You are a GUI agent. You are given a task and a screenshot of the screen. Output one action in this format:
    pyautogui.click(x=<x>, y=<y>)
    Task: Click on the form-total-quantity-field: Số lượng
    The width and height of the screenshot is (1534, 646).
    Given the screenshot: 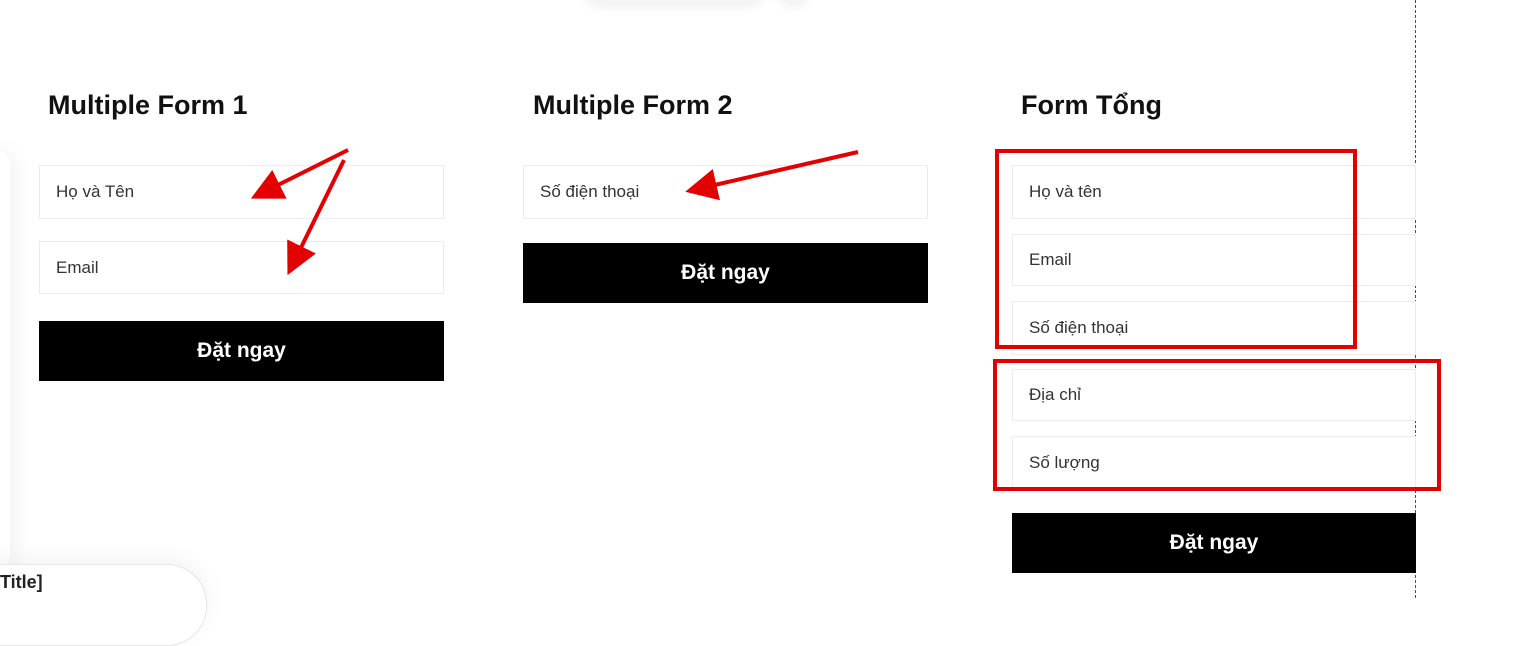 What is the action you would take?
    pyautogui.click(x=1214, y=463)
    